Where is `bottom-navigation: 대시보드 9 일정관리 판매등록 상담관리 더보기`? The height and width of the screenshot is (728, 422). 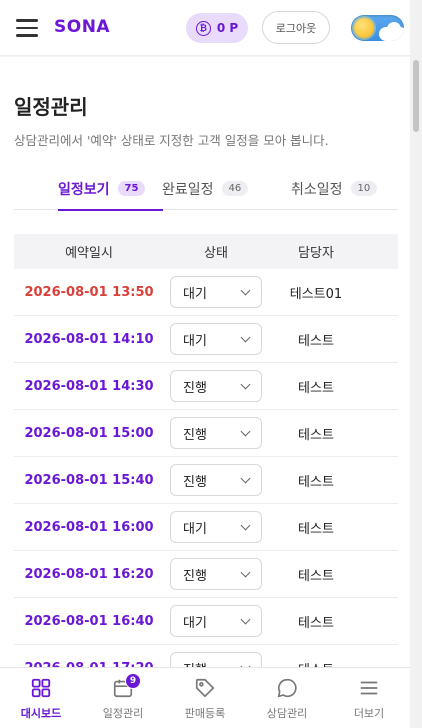
bottom-navigation: 대시보드 9 일정관리 판매등록 상담관리 더보기 is located at coordinates (205, 697).